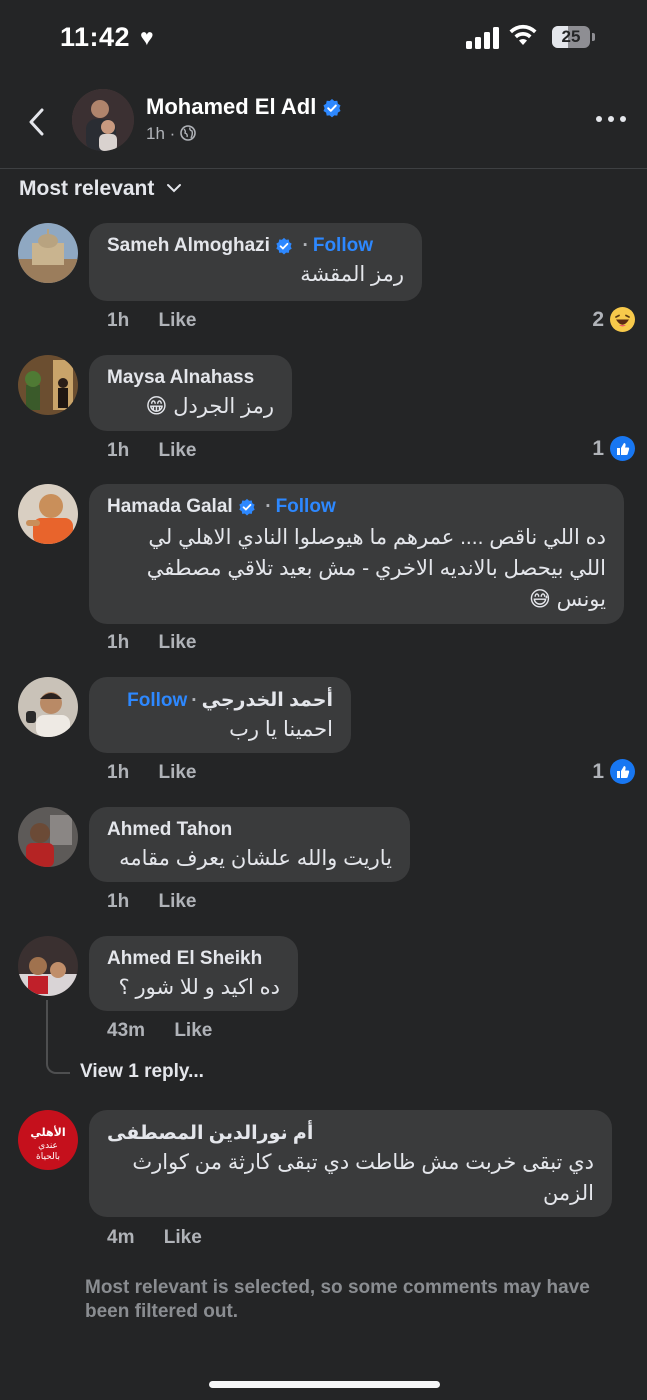 The height and width of the screenshot is (1400, 647). Describe the element at coordinates (188, 133) in the screenshot. I see `globe-icon` at that location.